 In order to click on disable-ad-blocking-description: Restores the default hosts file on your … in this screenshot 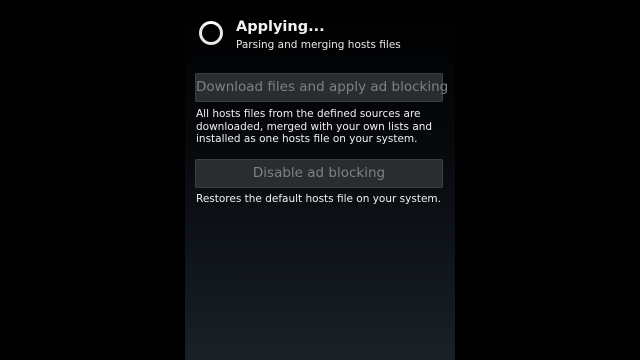, I will do `click(318, 199)`.